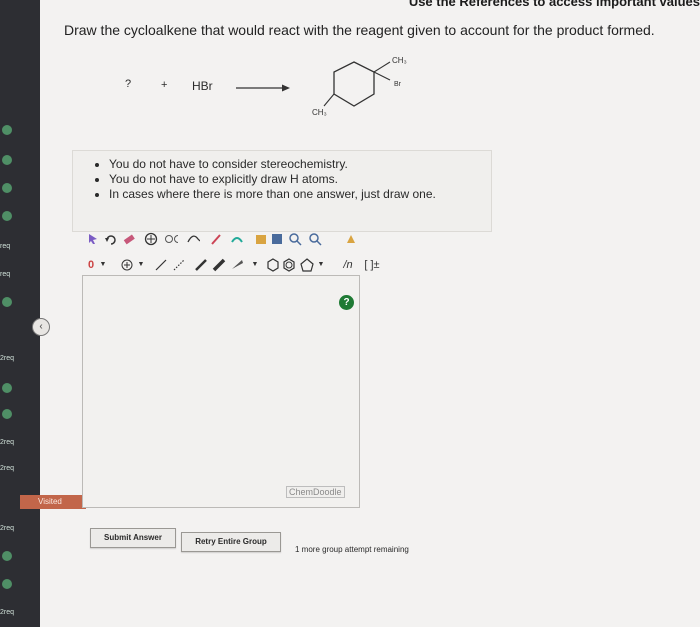 The image size is (700, 627). I want to click on zoom-fit-icon, so click(151, 239).